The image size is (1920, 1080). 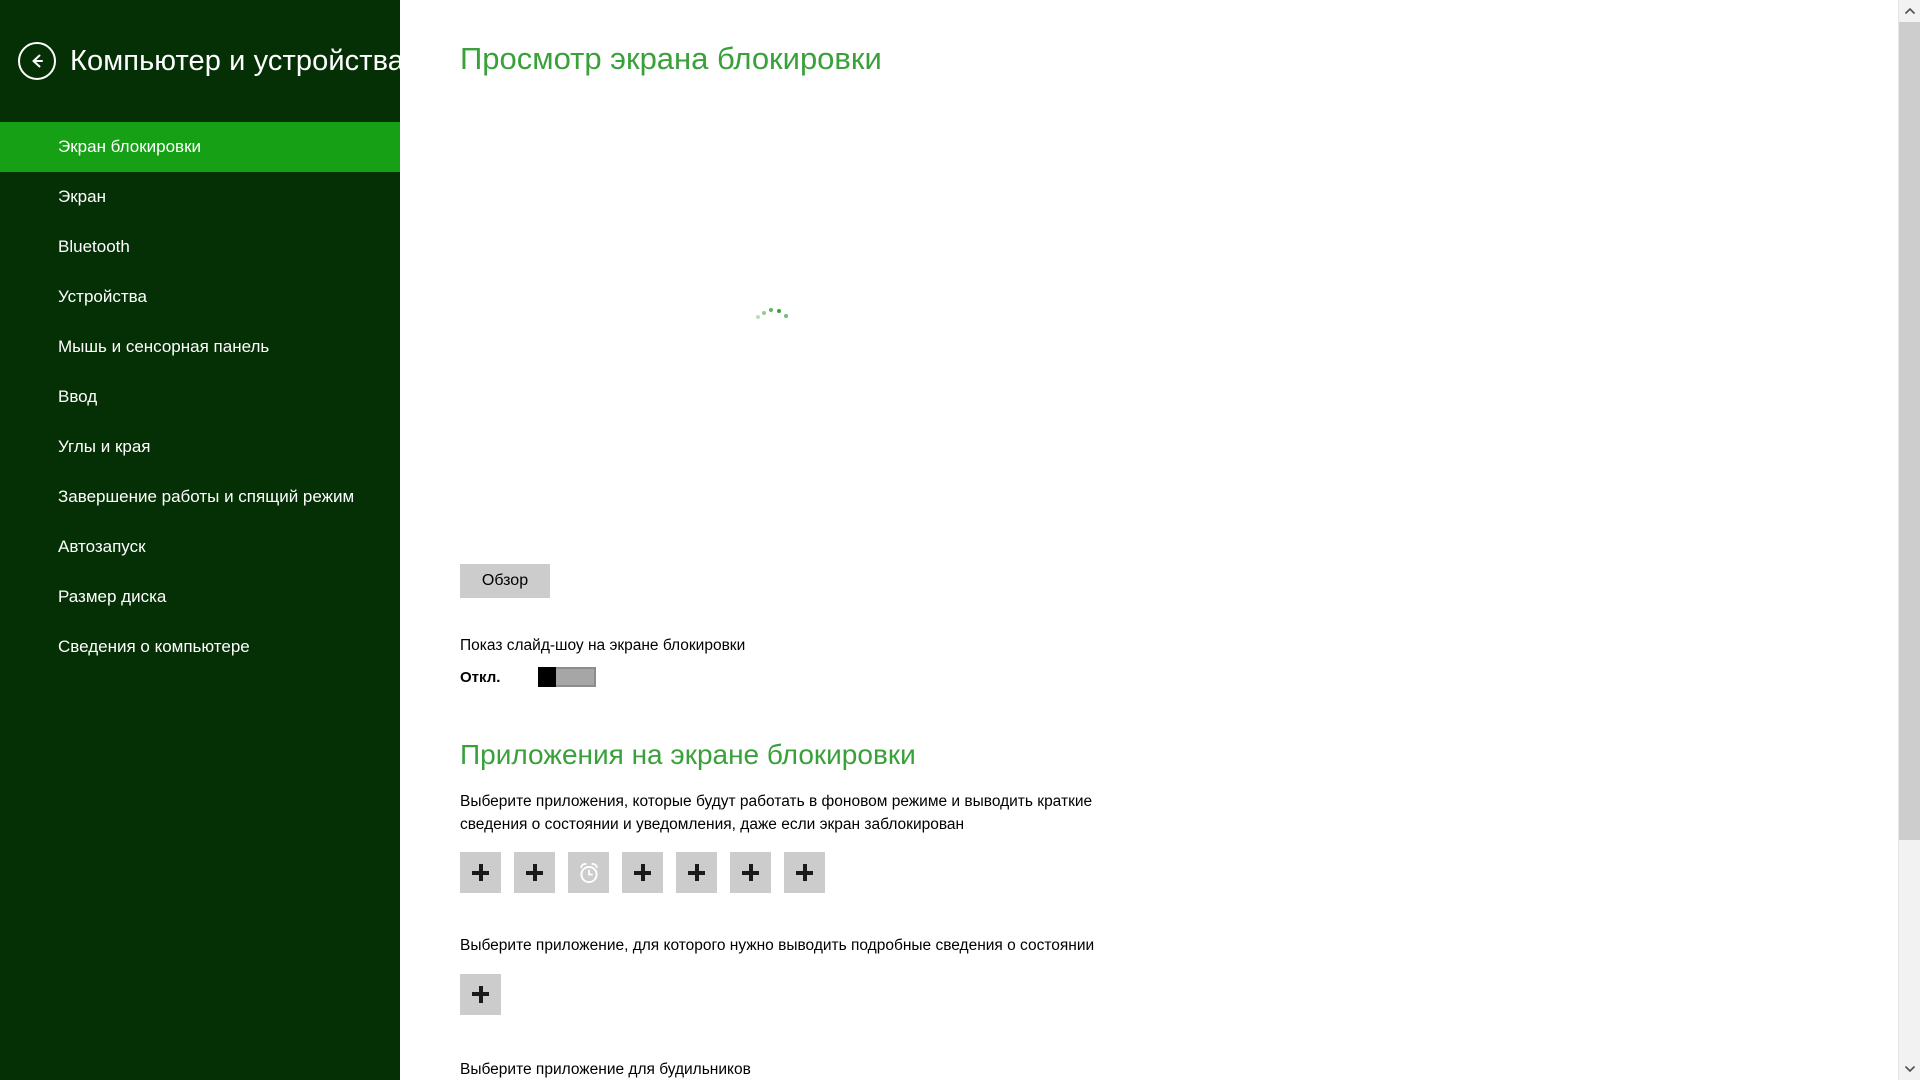 What do you see at coordinates (130, 146) in the screenshot?
I see `sidebar-item-label: Экран блокировки` at bounding box center [130, 146].